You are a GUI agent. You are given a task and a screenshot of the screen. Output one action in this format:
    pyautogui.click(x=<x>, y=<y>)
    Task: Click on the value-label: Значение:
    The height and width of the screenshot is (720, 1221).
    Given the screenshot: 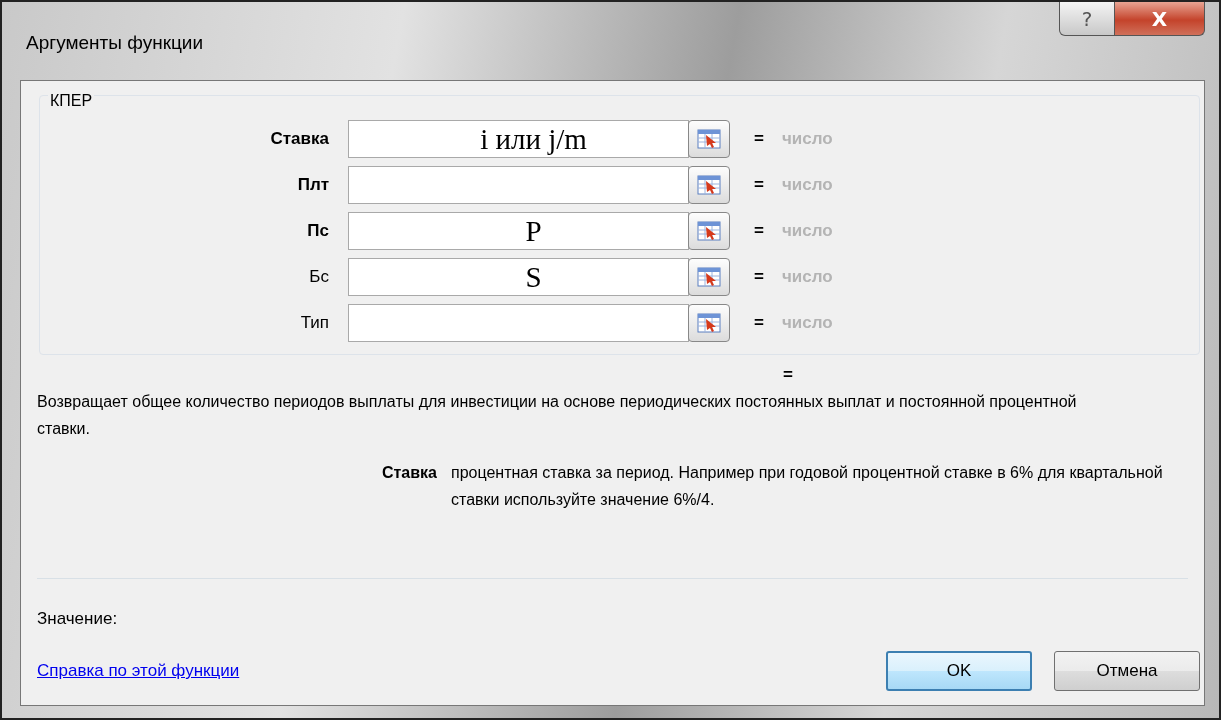 What is the action you would take?
    pyautogui.click(x=78, y=619)
    